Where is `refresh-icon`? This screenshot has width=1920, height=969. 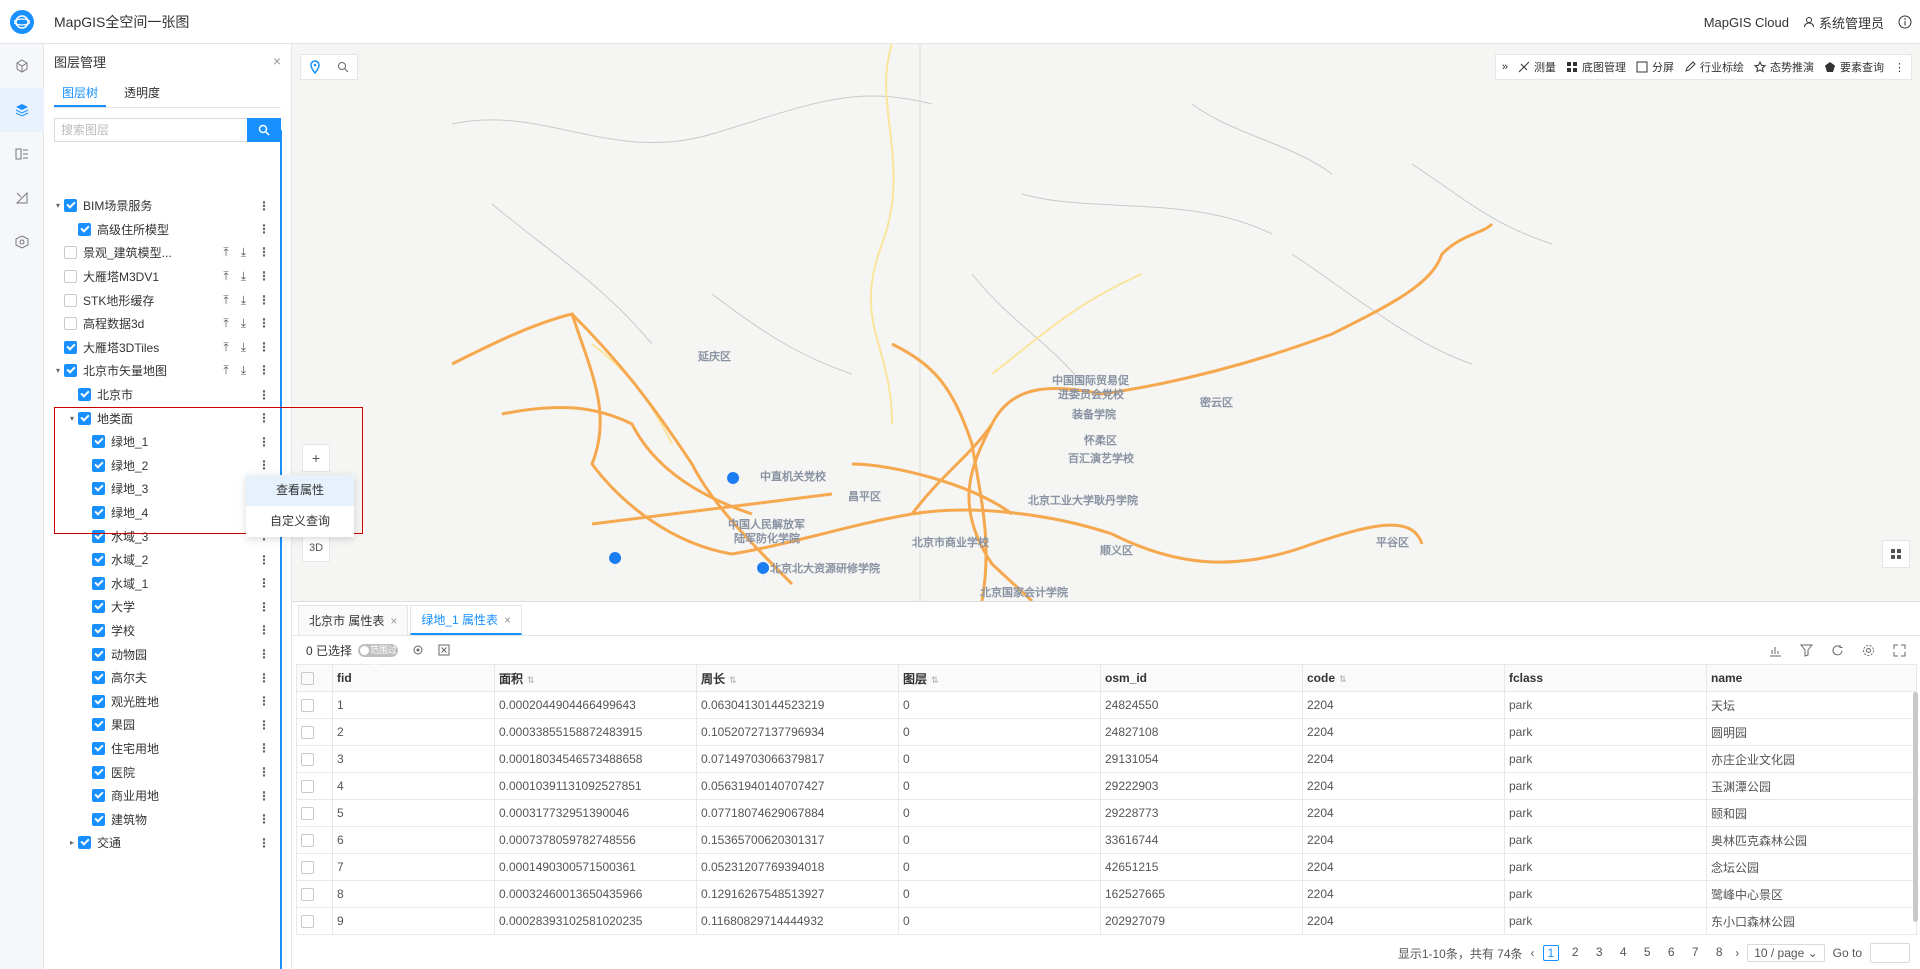
refresh-icon is located at coordinates (1837, 650).